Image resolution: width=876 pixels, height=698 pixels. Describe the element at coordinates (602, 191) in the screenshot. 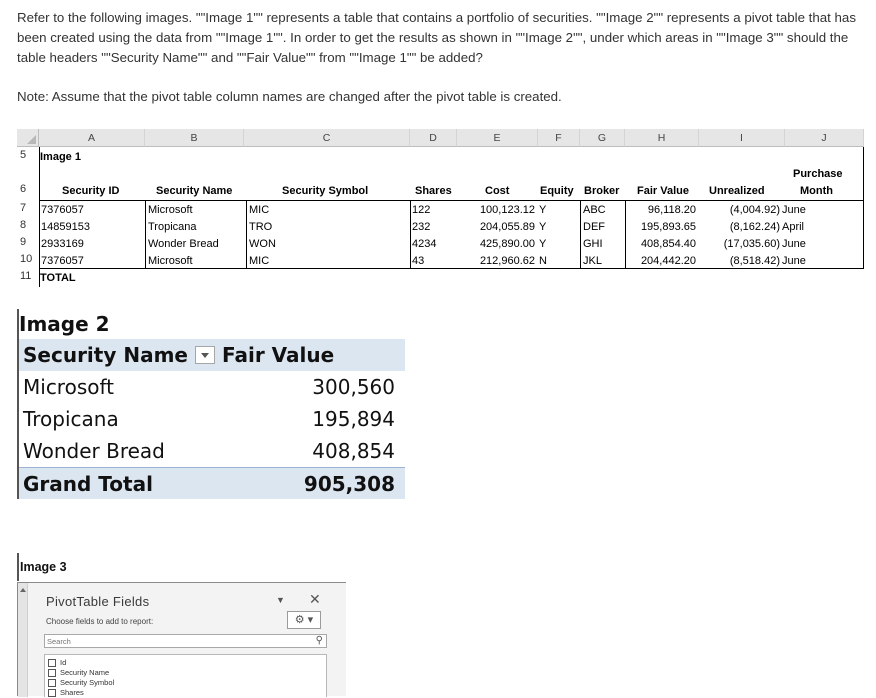

I see `header-broker: Broker` at that location.